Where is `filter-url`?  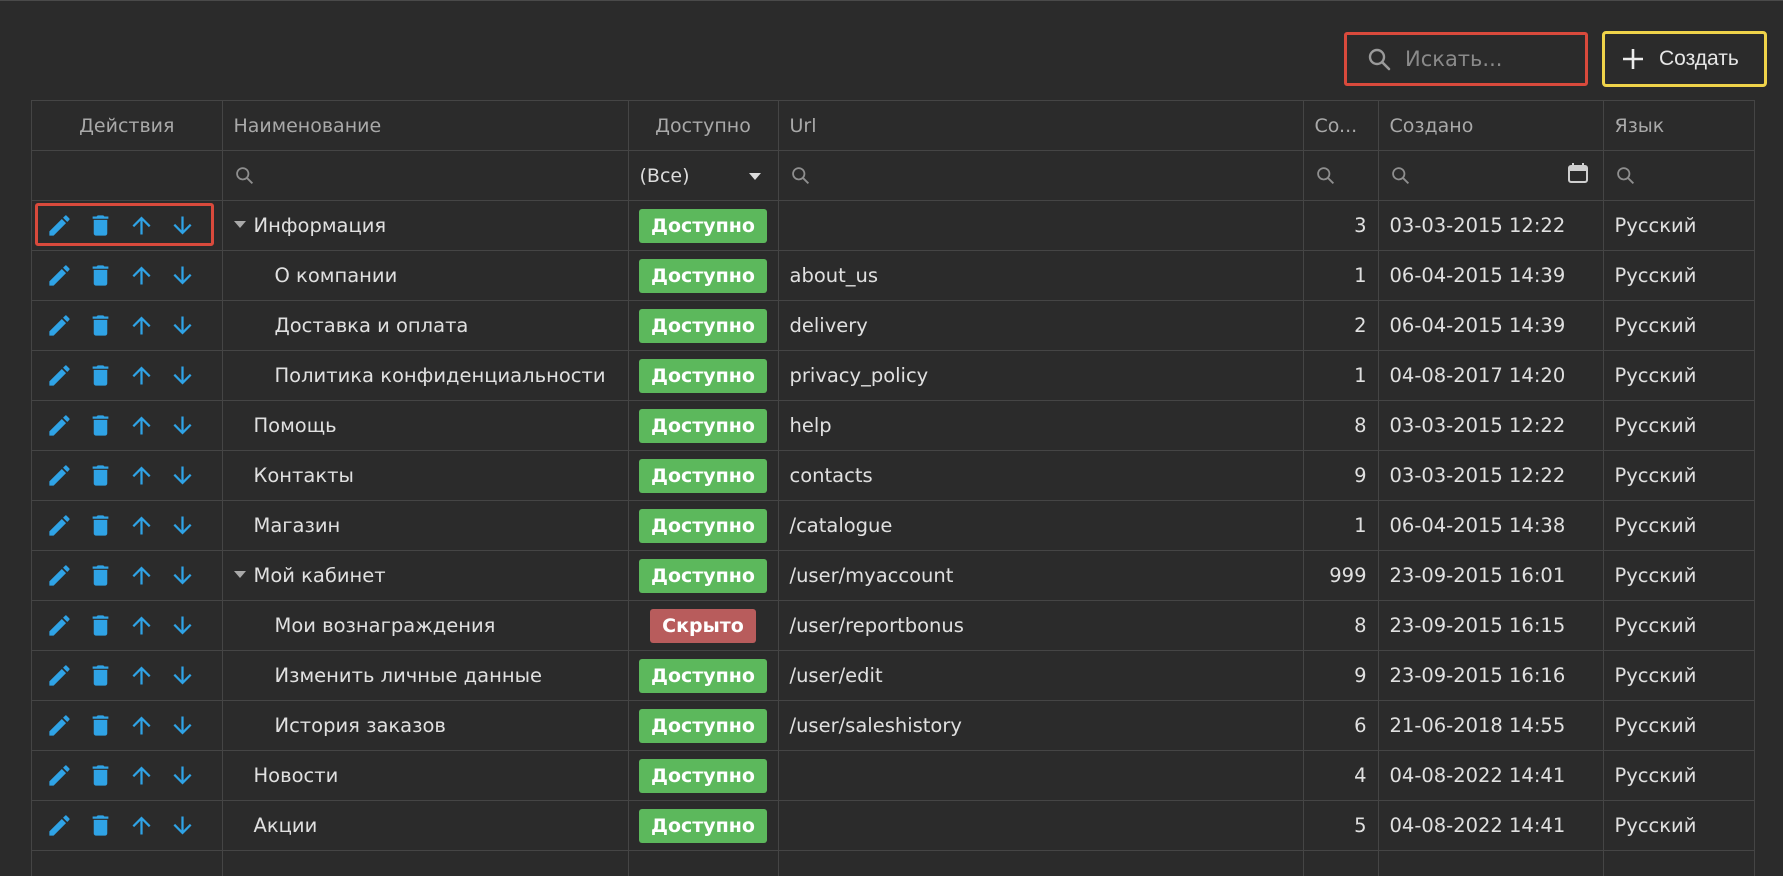 filter-url is located at coordinates (1040, 176).